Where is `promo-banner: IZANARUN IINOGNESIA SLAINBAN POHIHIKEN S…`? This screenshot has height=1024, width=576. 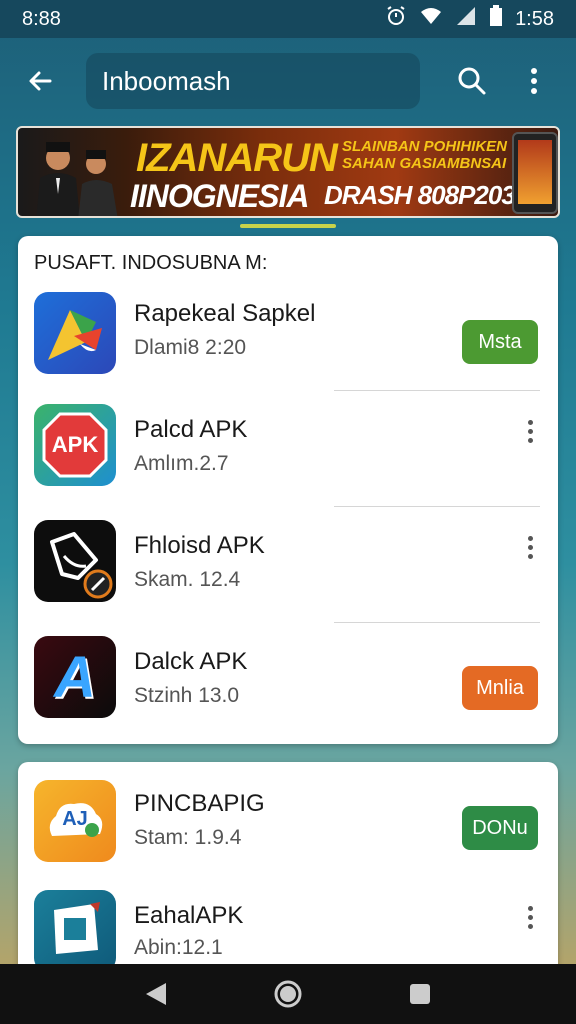
promo-banner: IZANARUN IINOGNESIA SLAINBAN POHIHIKEN S… is located at coordinates (288, 172).